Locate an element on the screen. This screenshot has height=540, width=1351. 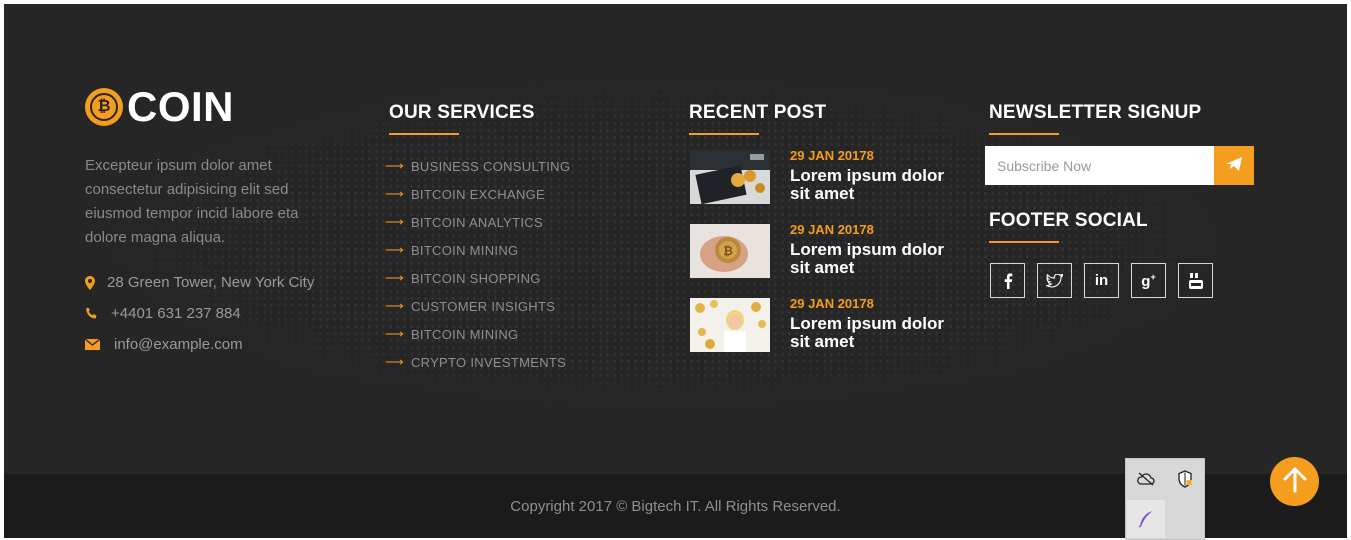
service-link: ⟶ BUSINESS CONSULTING is located at coordinates (477, 166).